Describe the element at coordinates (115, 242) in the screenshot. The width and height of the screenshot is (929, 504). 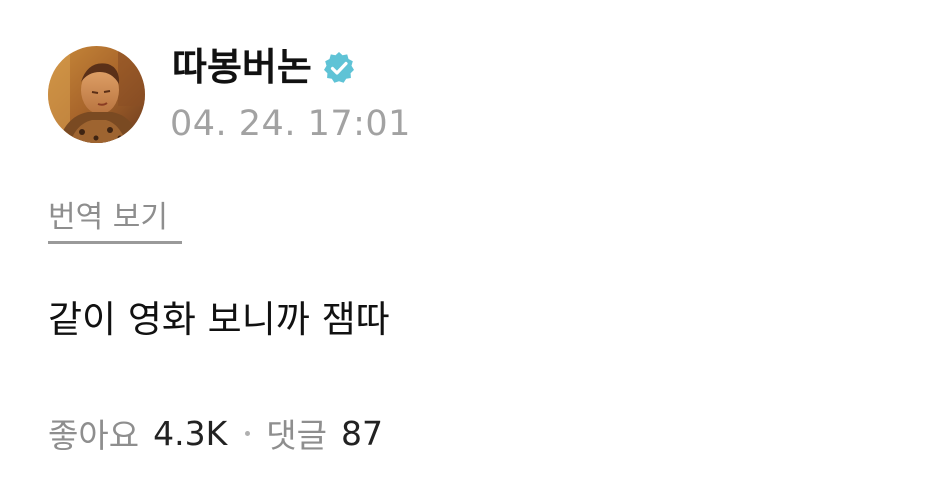
I see `translate-underline` at that location.